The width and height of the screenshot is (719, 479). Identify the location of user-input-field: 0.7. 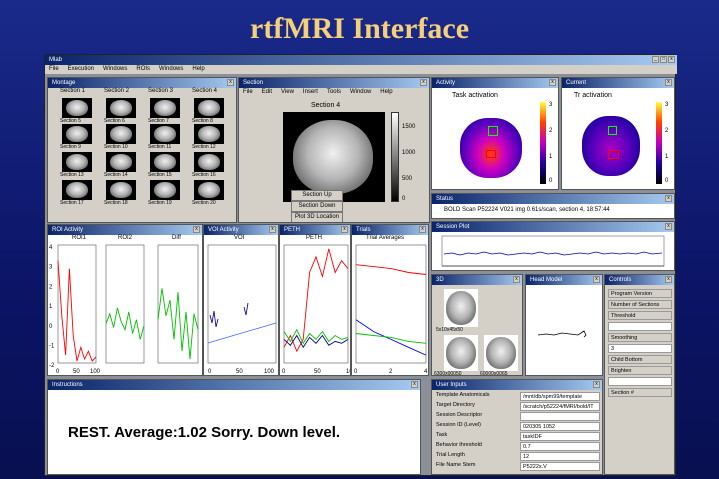
(560, 446).